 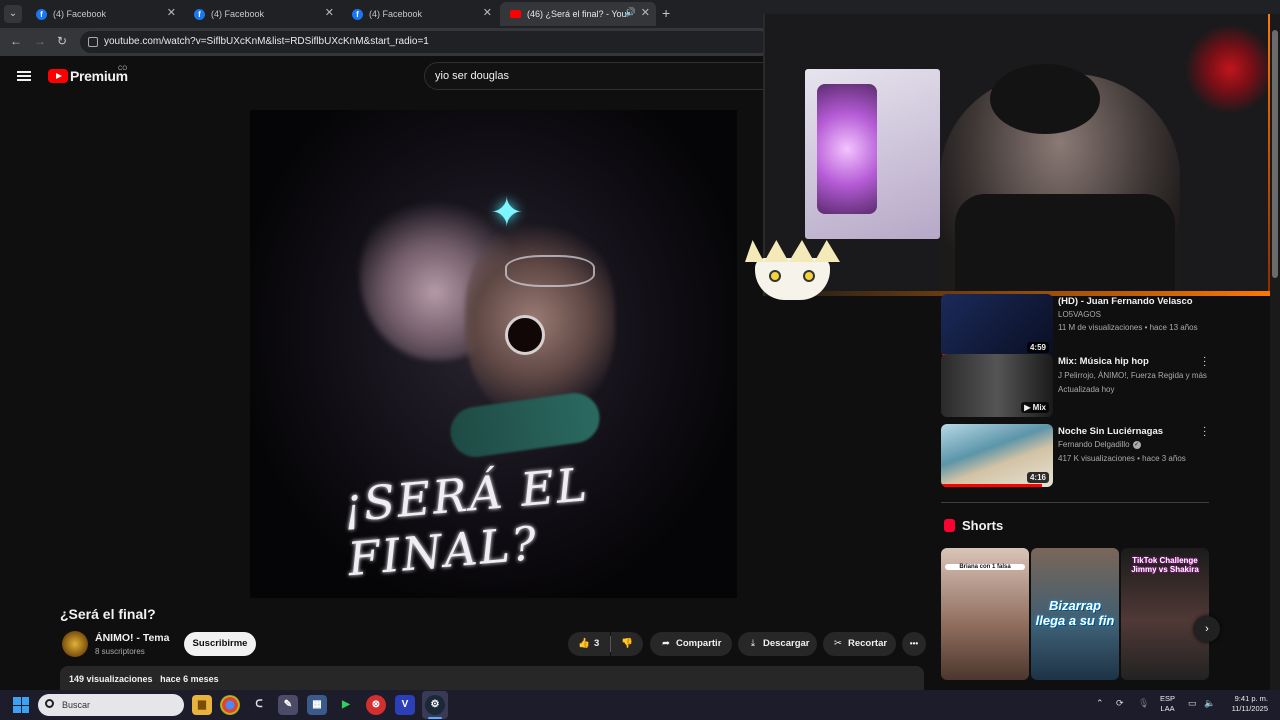 What do you see at coordinates (777, 644) in the screenshot?
I see `download-button: ⤓ Descargar` at bounding box center [777, 644].